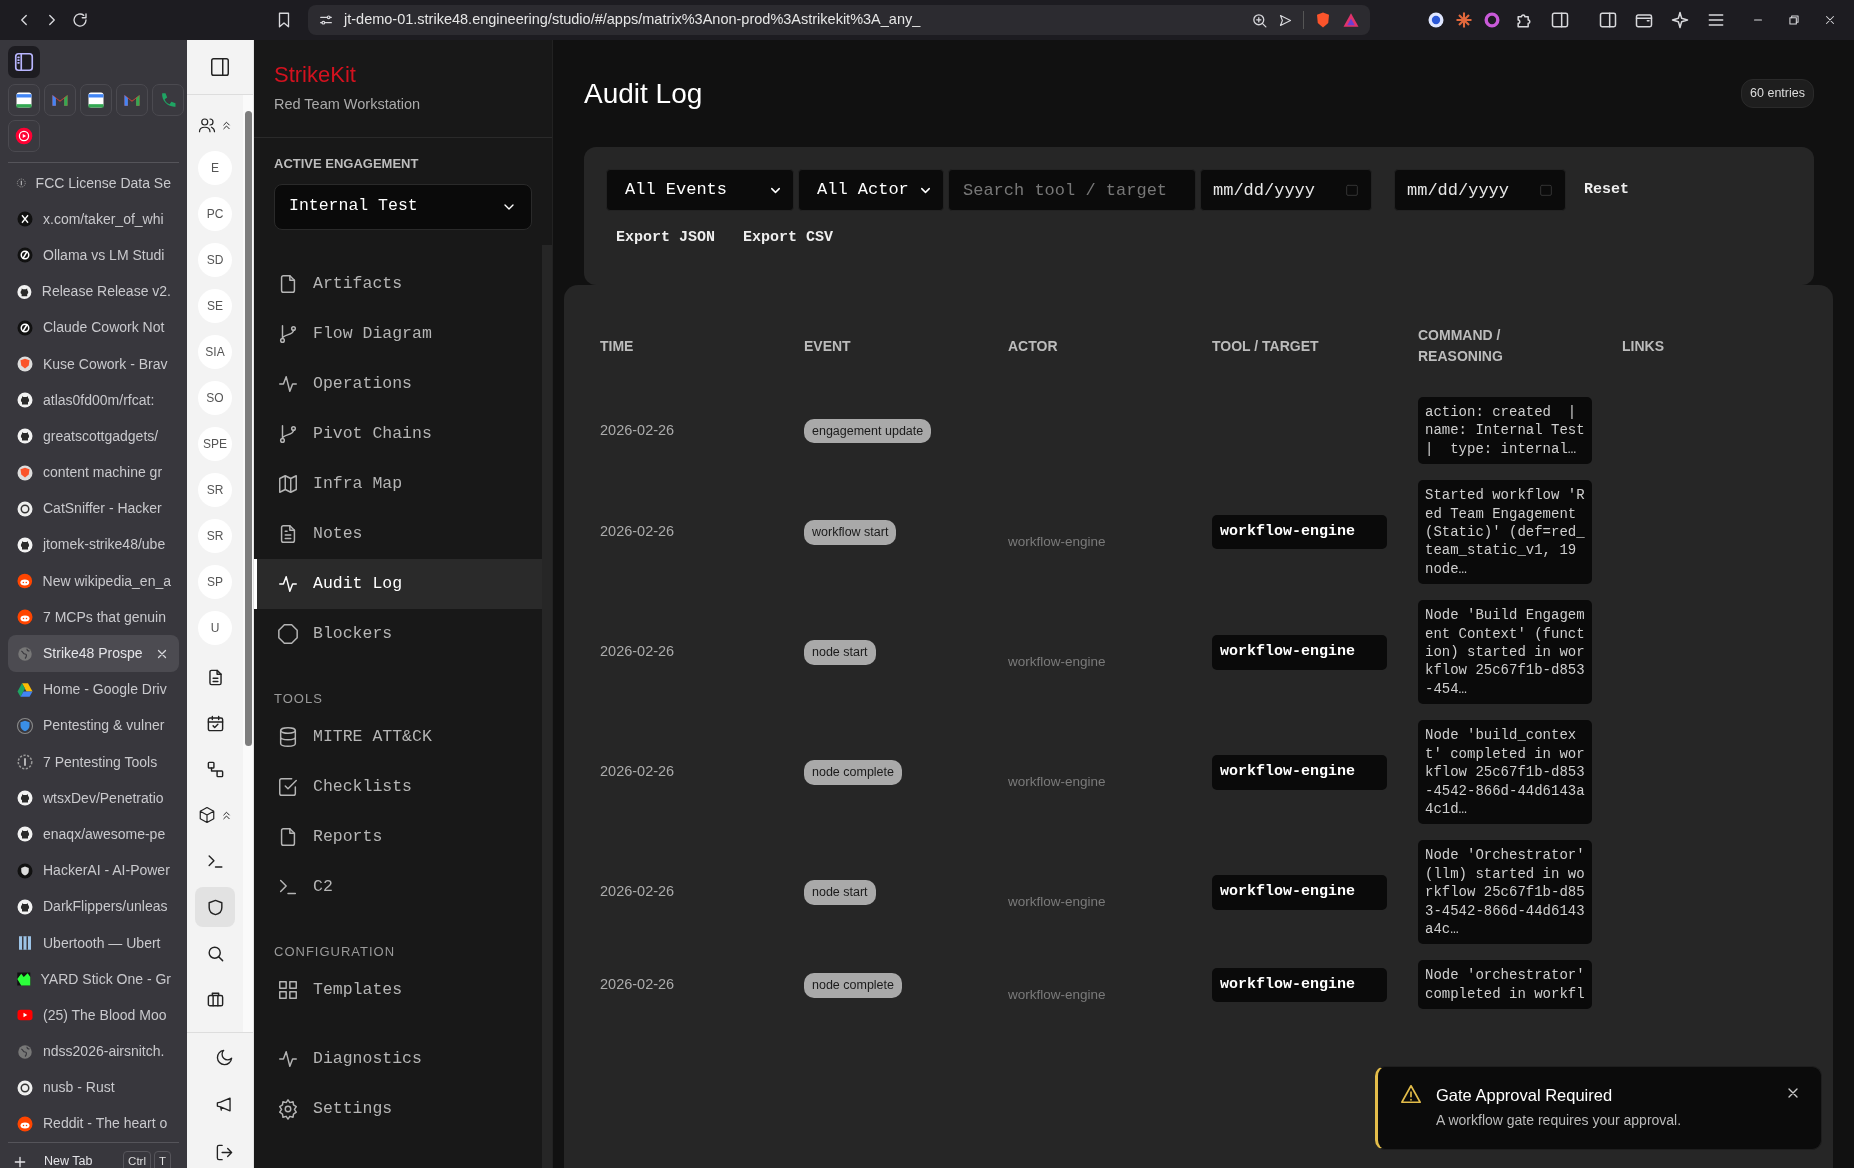 This screenshot has height=1168, width=1854. Describe the element at coordinates (403, 206) in the screenshot. I see `engagement-dropdown: Internal Test` at that location.